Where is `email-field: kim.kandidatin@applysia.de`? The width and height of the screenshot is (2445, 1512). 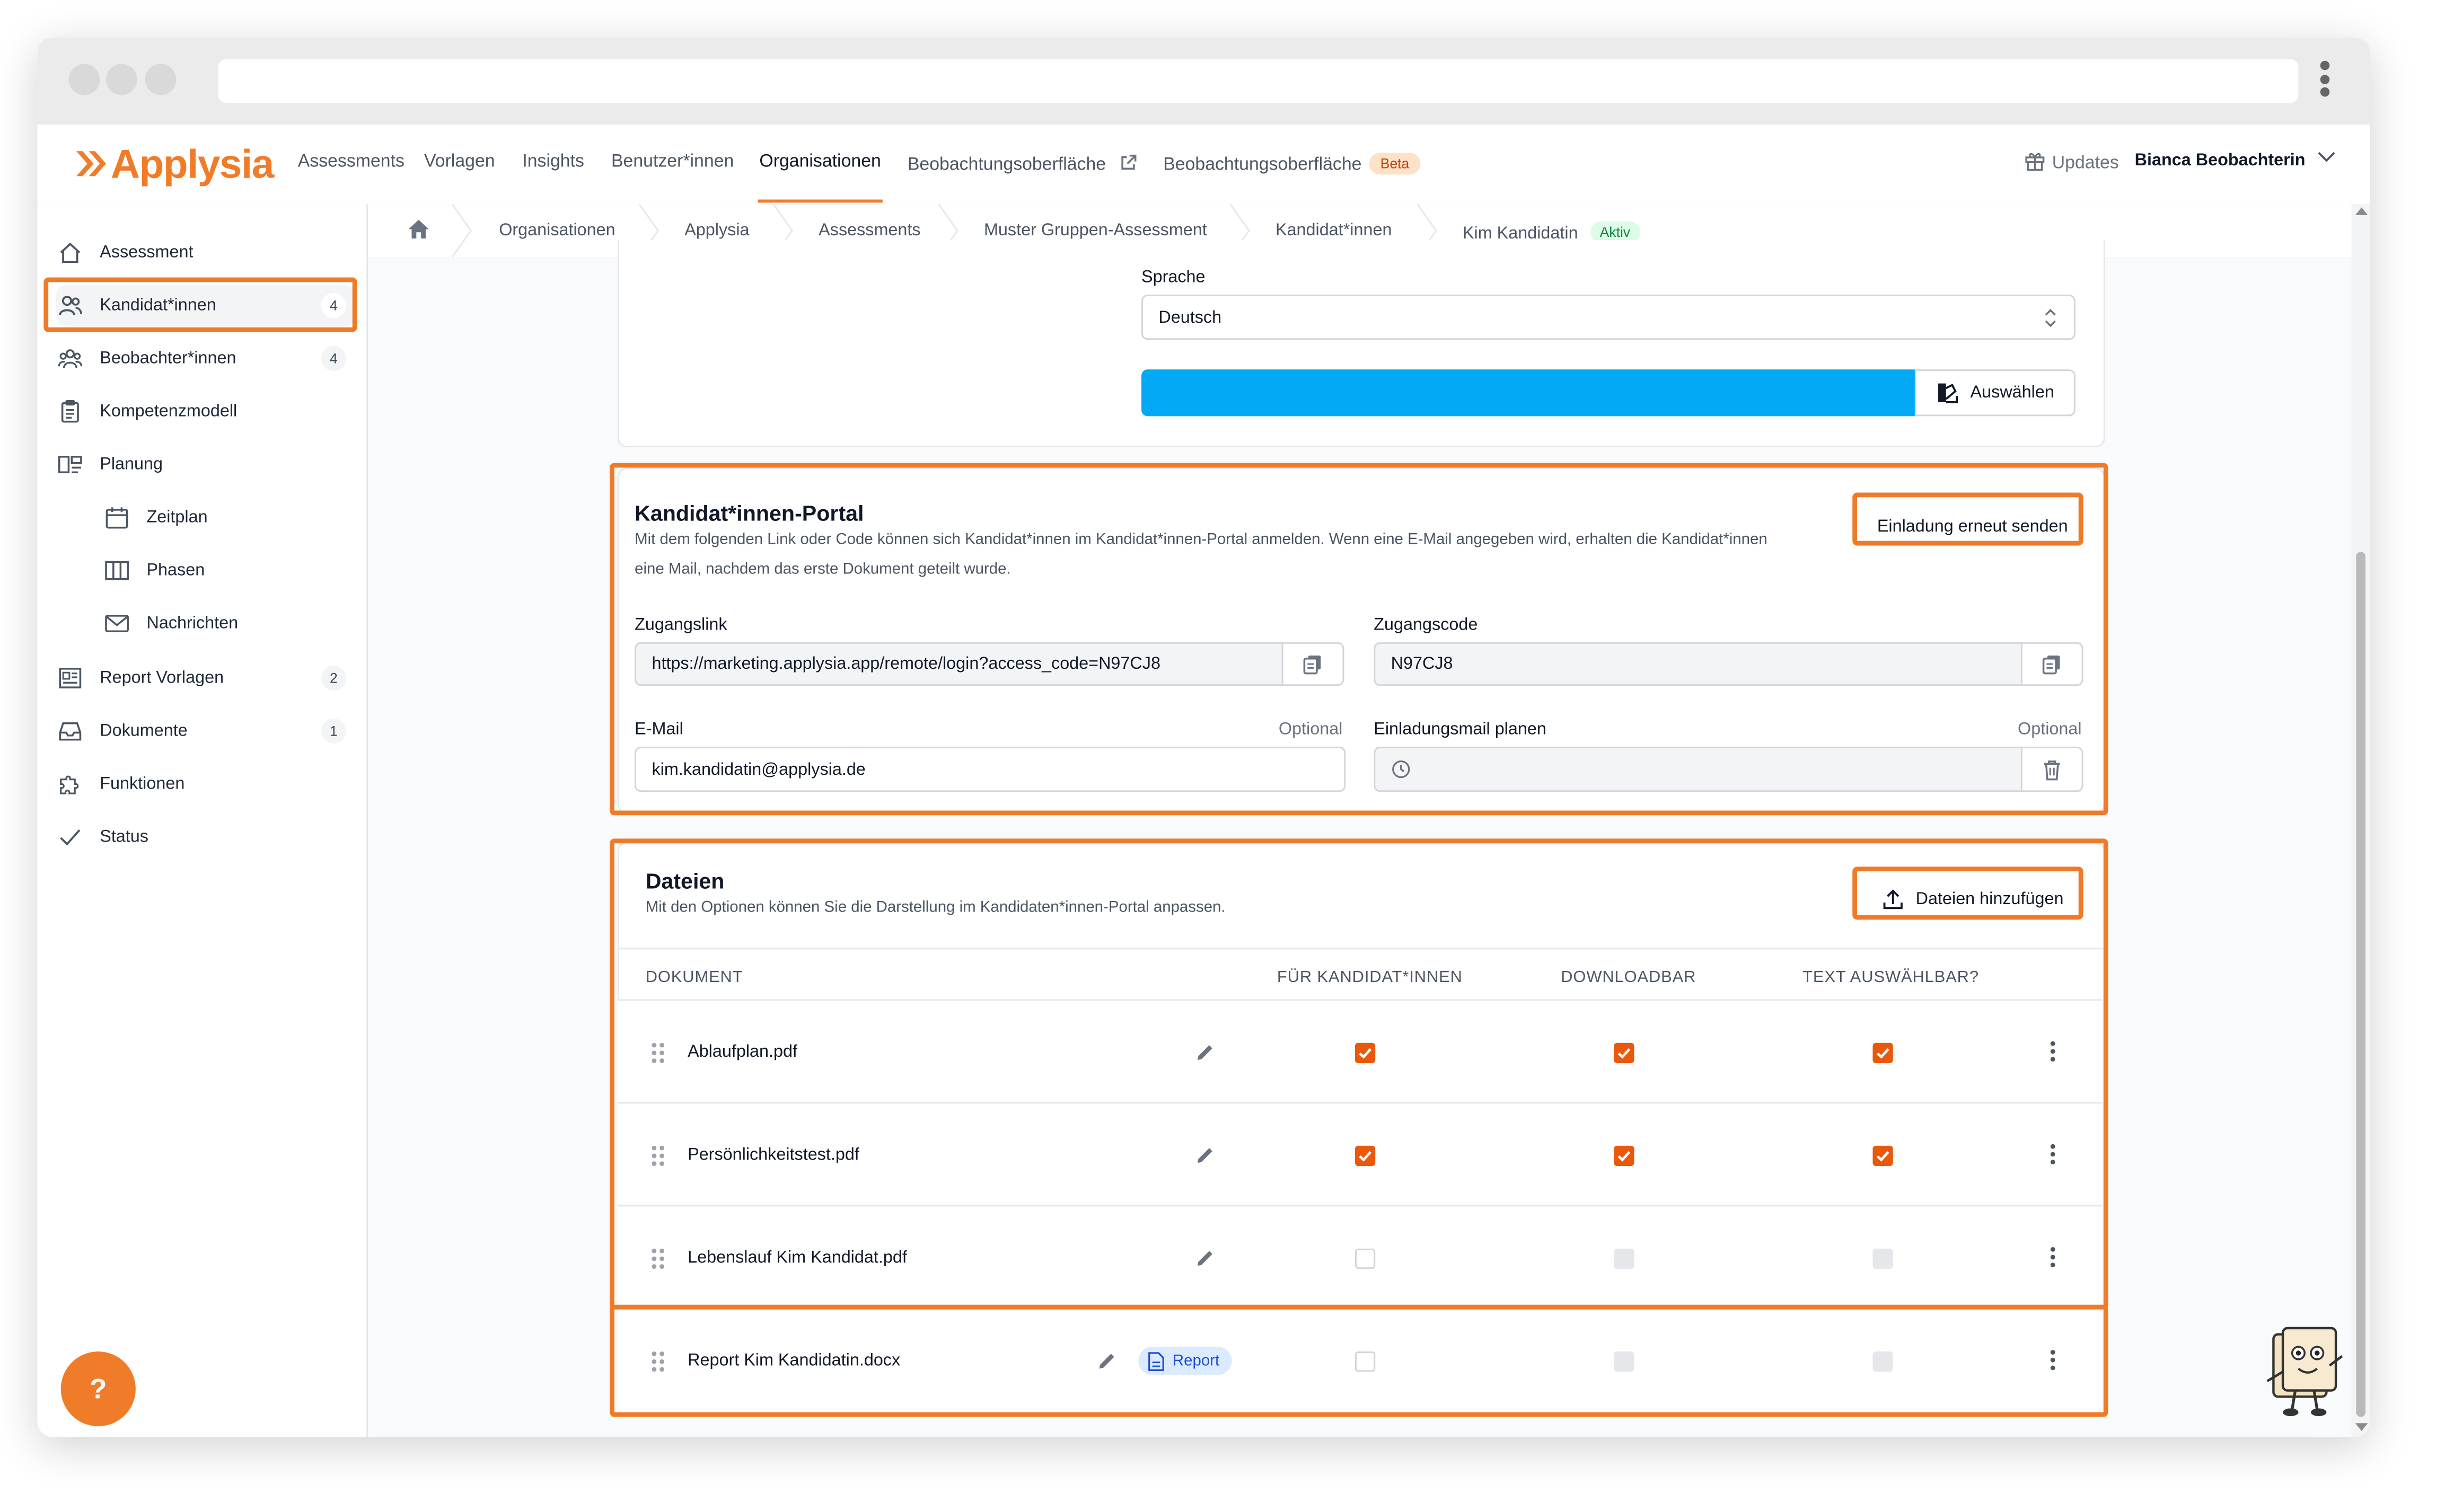 email-field: kim.kandidatin@applysia.de is located at coordinates (990, 769).